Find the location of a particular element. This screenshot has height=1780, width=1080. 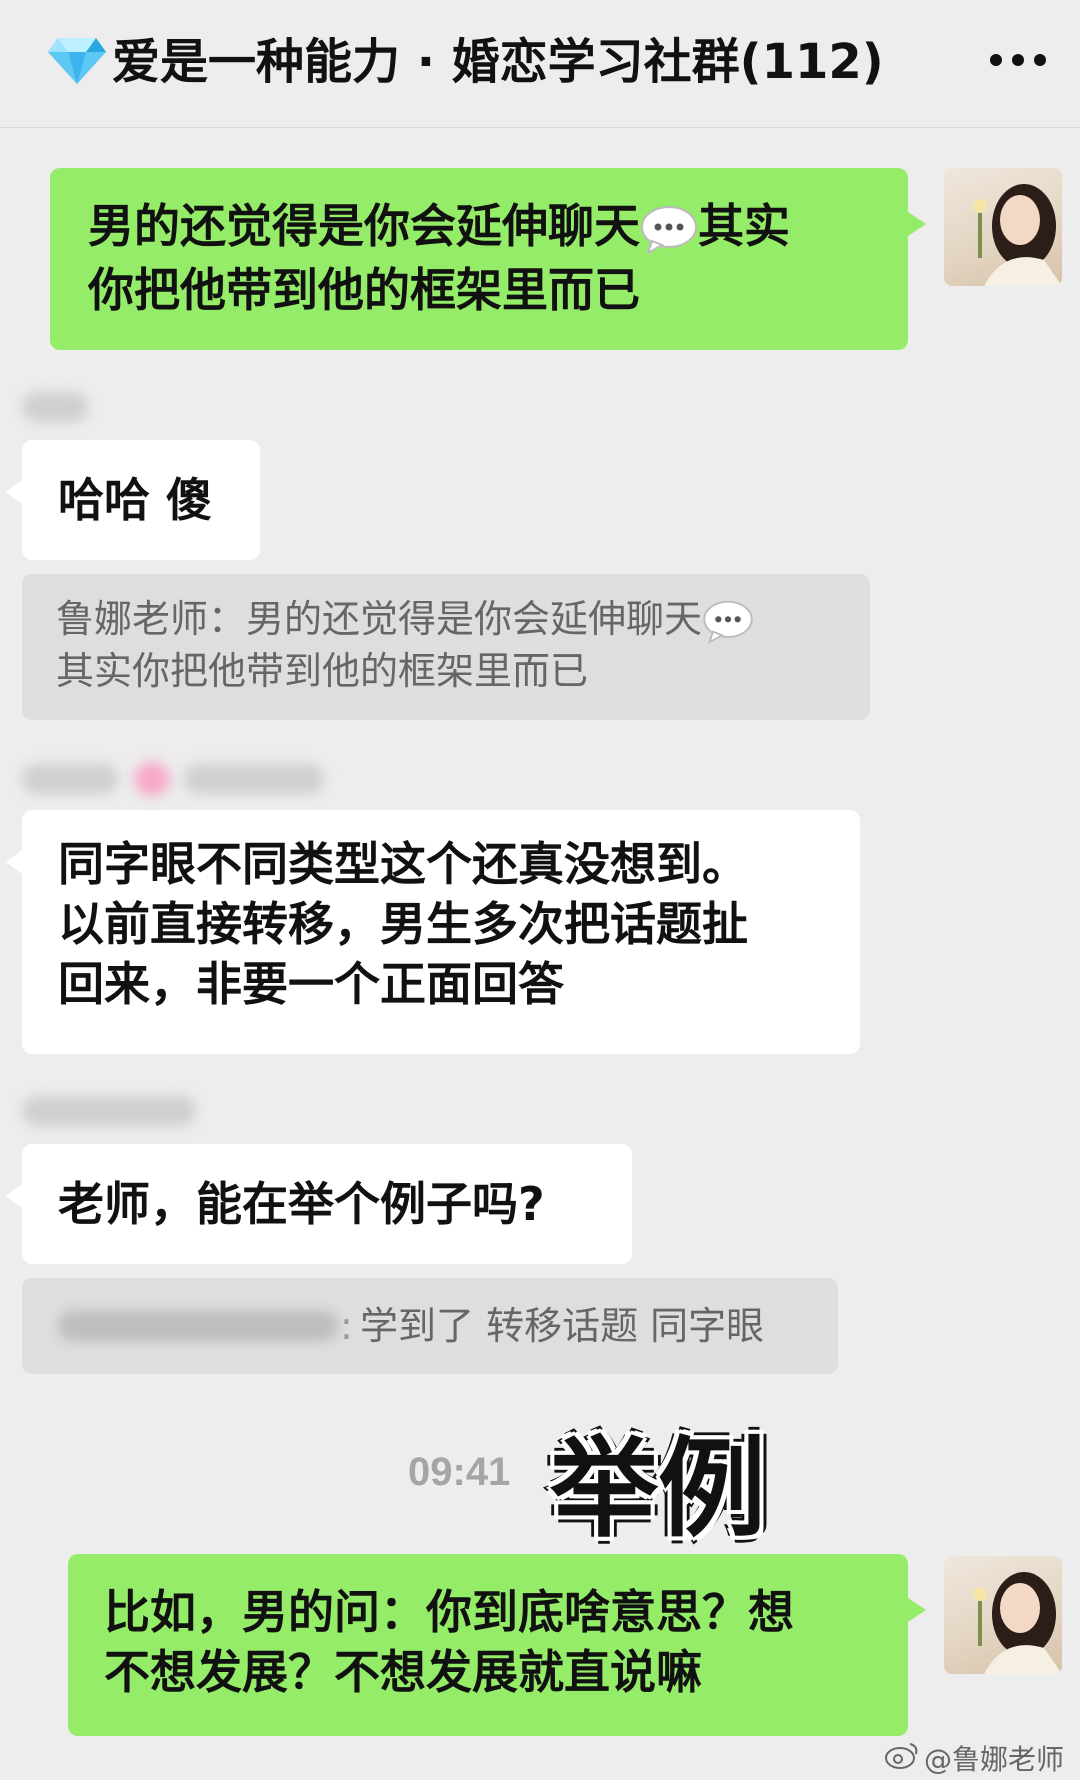

diamond-icon is located at coordinates (77, 61).